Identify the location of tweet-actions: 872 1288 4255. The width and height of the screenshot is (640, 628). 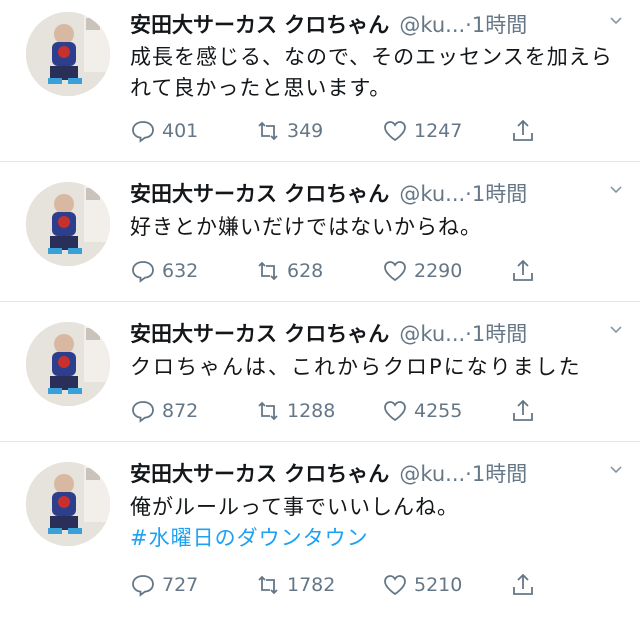
(385, 411).